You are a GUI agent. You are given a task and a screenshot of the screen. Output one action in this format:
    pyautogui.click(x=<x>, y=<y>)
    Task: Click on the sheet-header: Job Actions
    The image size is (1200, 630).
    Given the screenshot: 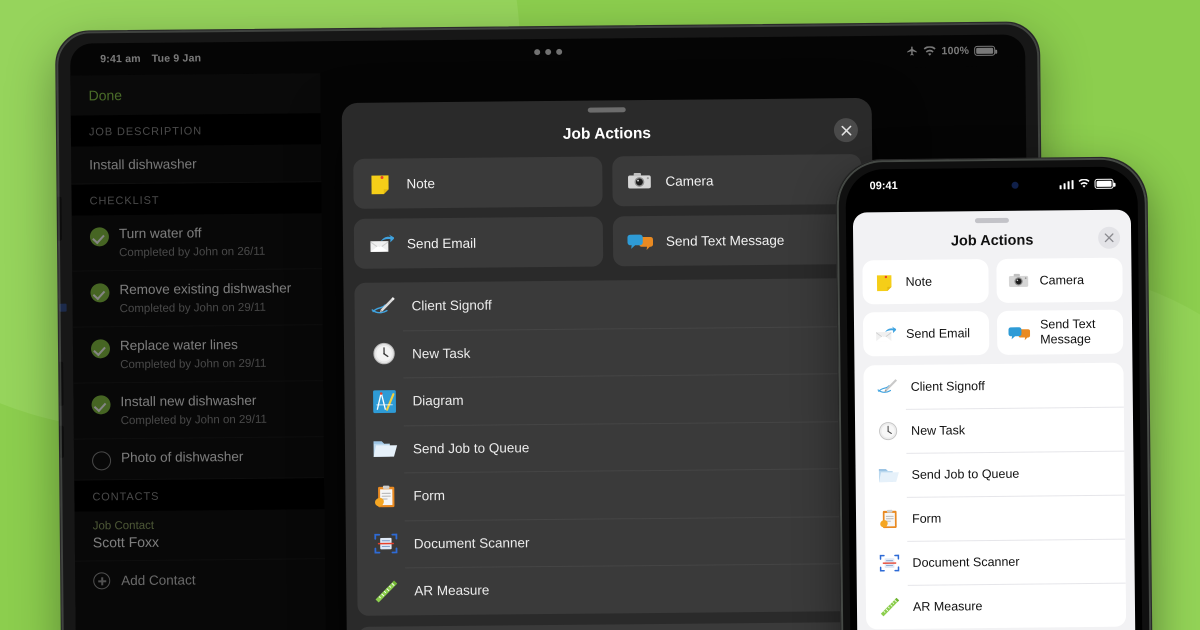 What is the action you would take?
    pyautogui.click(x=992, y=241)
    